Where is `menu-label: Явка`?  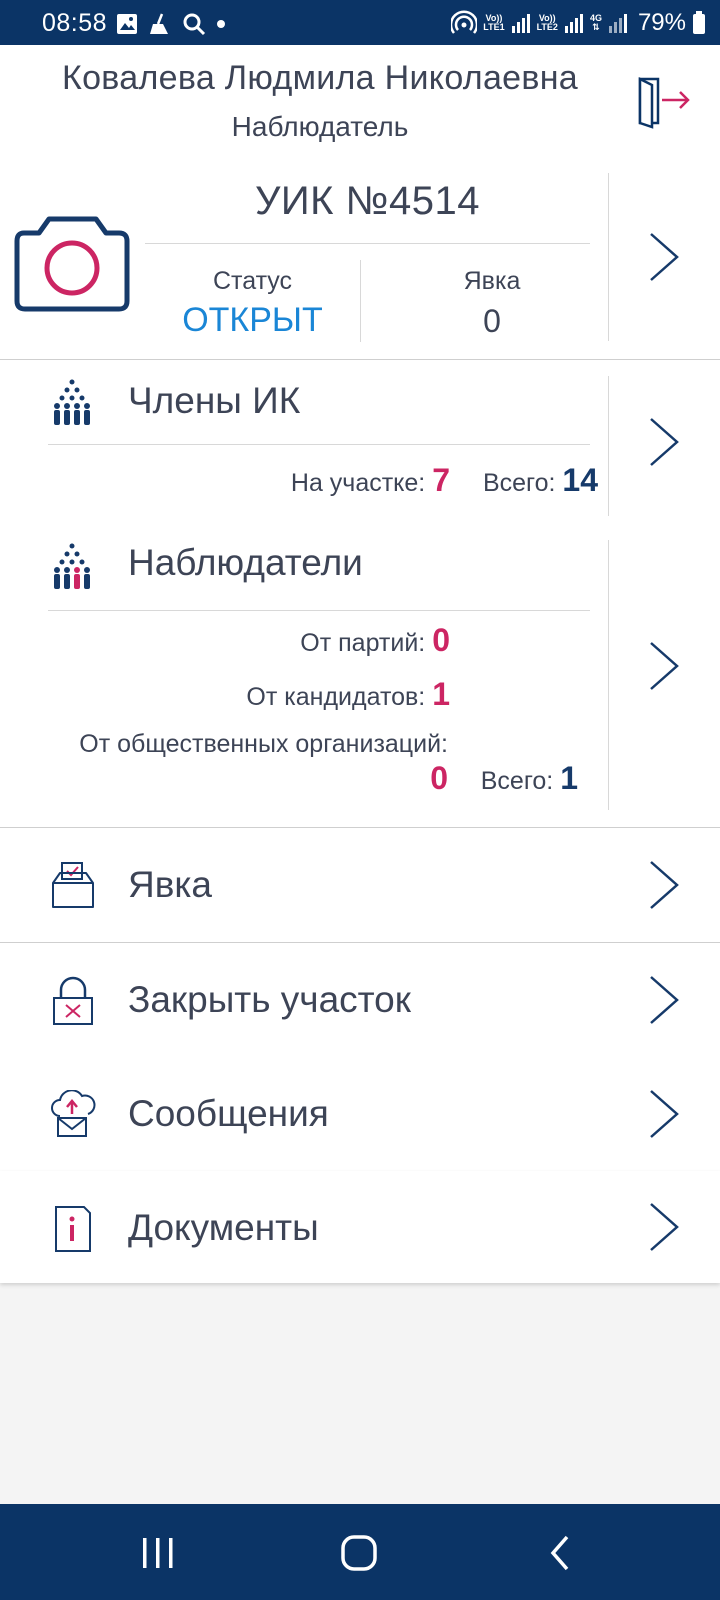
menu-label: Явка is located at coordinates (170, 884).